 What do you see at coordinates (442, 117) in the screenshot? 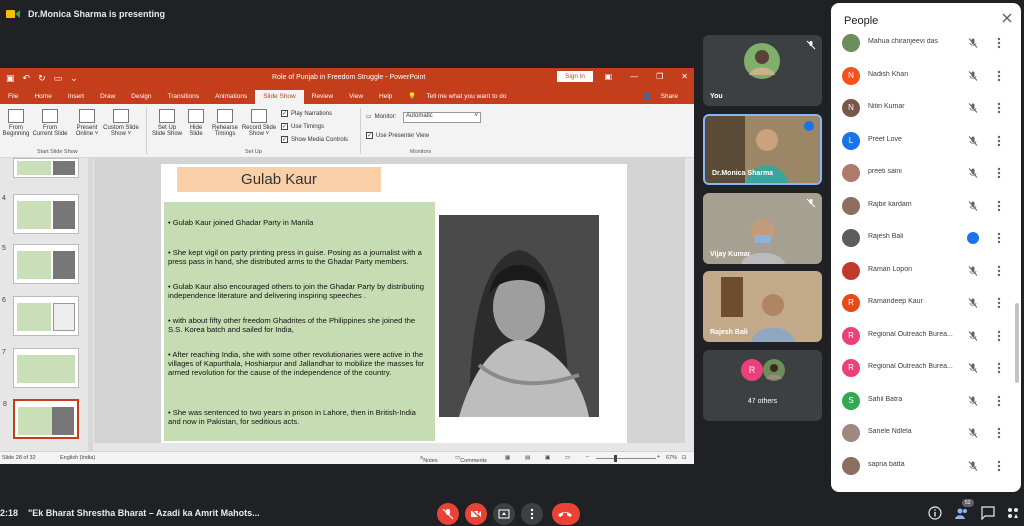
I see `monitor-select: Automatic ˅` at bounding box center [442, 117].